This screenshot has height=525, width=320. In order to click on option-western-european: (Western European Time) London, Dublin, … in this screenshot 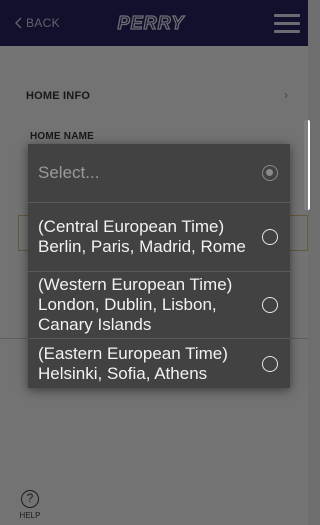, I will do `click(159, 305)`.